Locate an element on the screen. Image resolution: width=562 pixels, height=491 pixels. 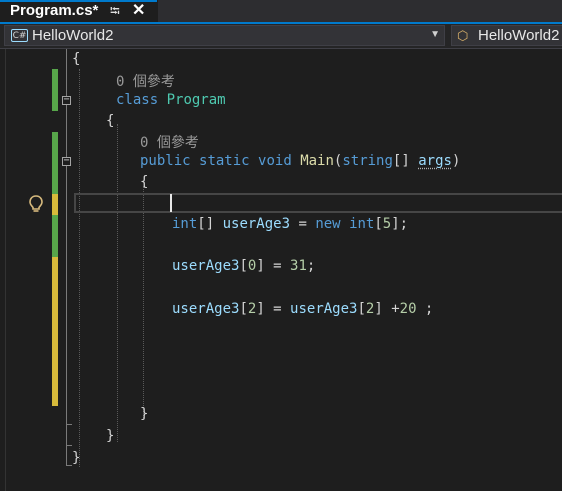
tab-title: Program.cs* is located at coordinates (54, 10).